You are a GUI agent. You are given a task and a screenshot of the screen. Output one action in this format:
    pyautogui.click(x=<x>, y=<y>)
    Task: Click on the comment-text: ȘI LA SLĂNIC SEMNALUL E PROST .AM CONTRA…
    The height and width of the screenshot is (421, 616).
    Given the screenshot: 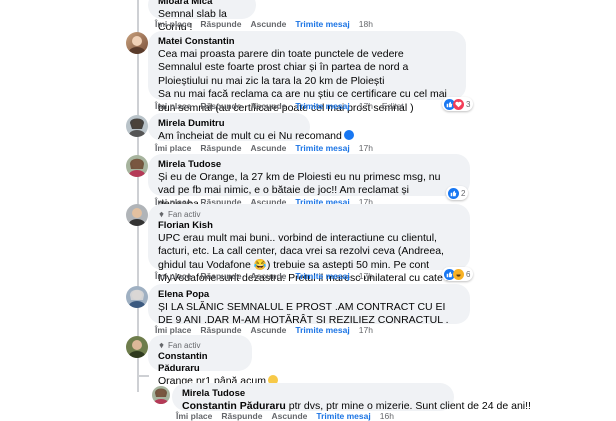 What is the action you would take?
    pyautogui.click(x=303, y=314)
    